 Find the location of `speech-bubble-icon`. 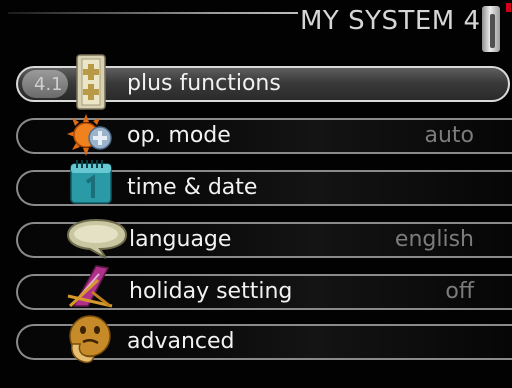

speech-bubble-icon is located at coordinates (97, 238).